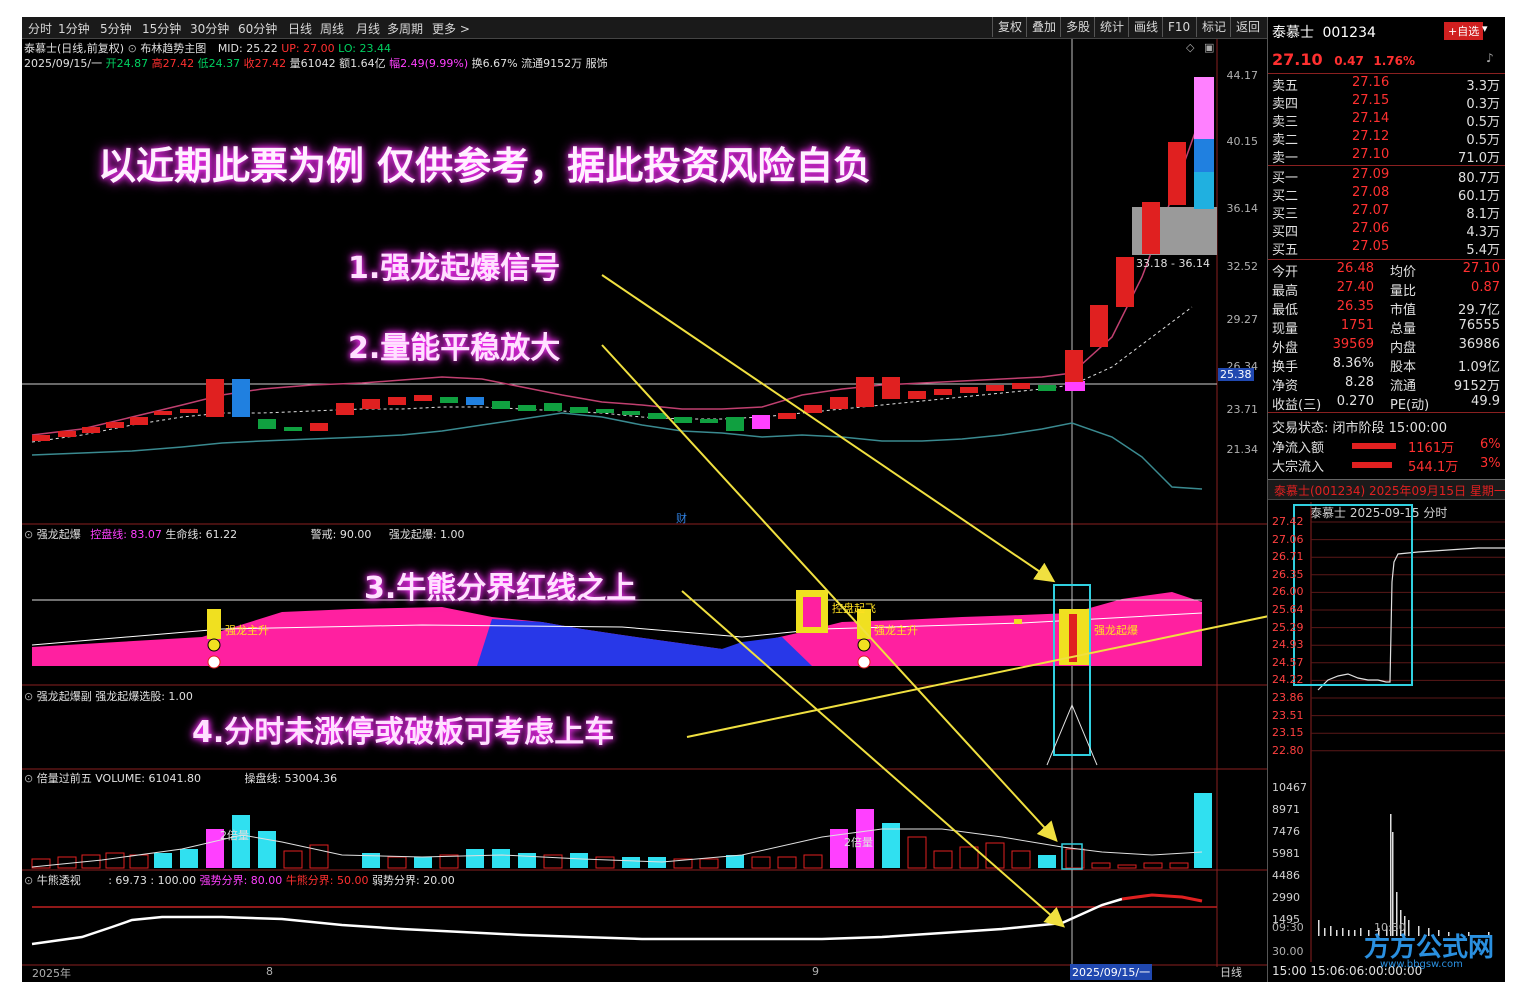  Describe the element at coordinates (1394, 61) in the screenshot. I see `price-pct: 1.76%` at that location.